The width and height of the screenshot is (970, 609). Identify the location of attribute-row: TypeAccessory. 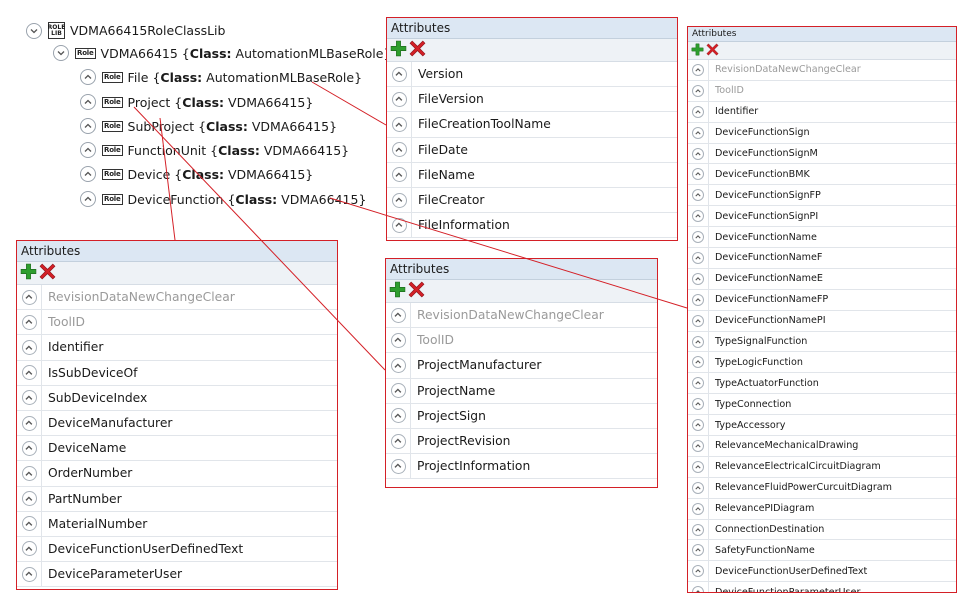
(822, 426).